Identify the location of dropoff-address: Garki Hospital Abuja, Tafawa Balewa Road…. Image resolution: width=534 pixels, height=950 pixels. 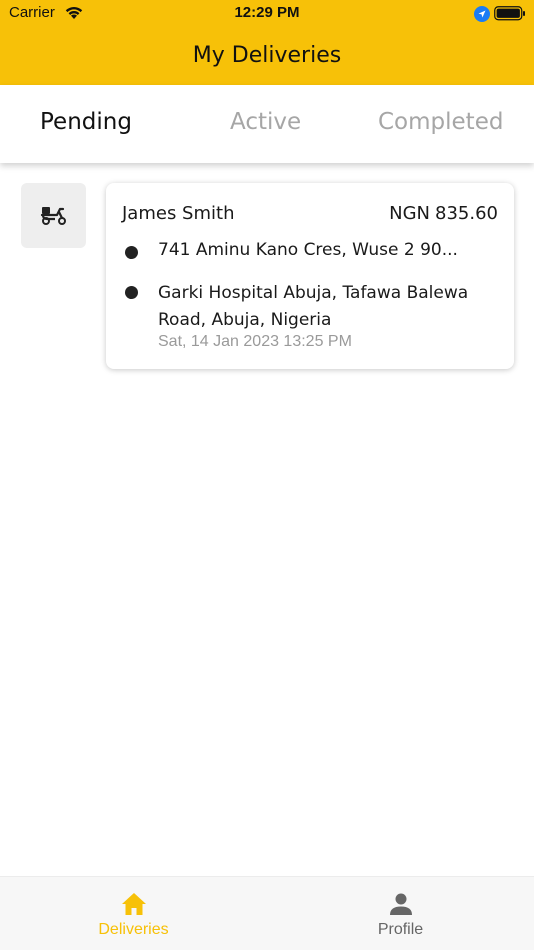
(313, 306).